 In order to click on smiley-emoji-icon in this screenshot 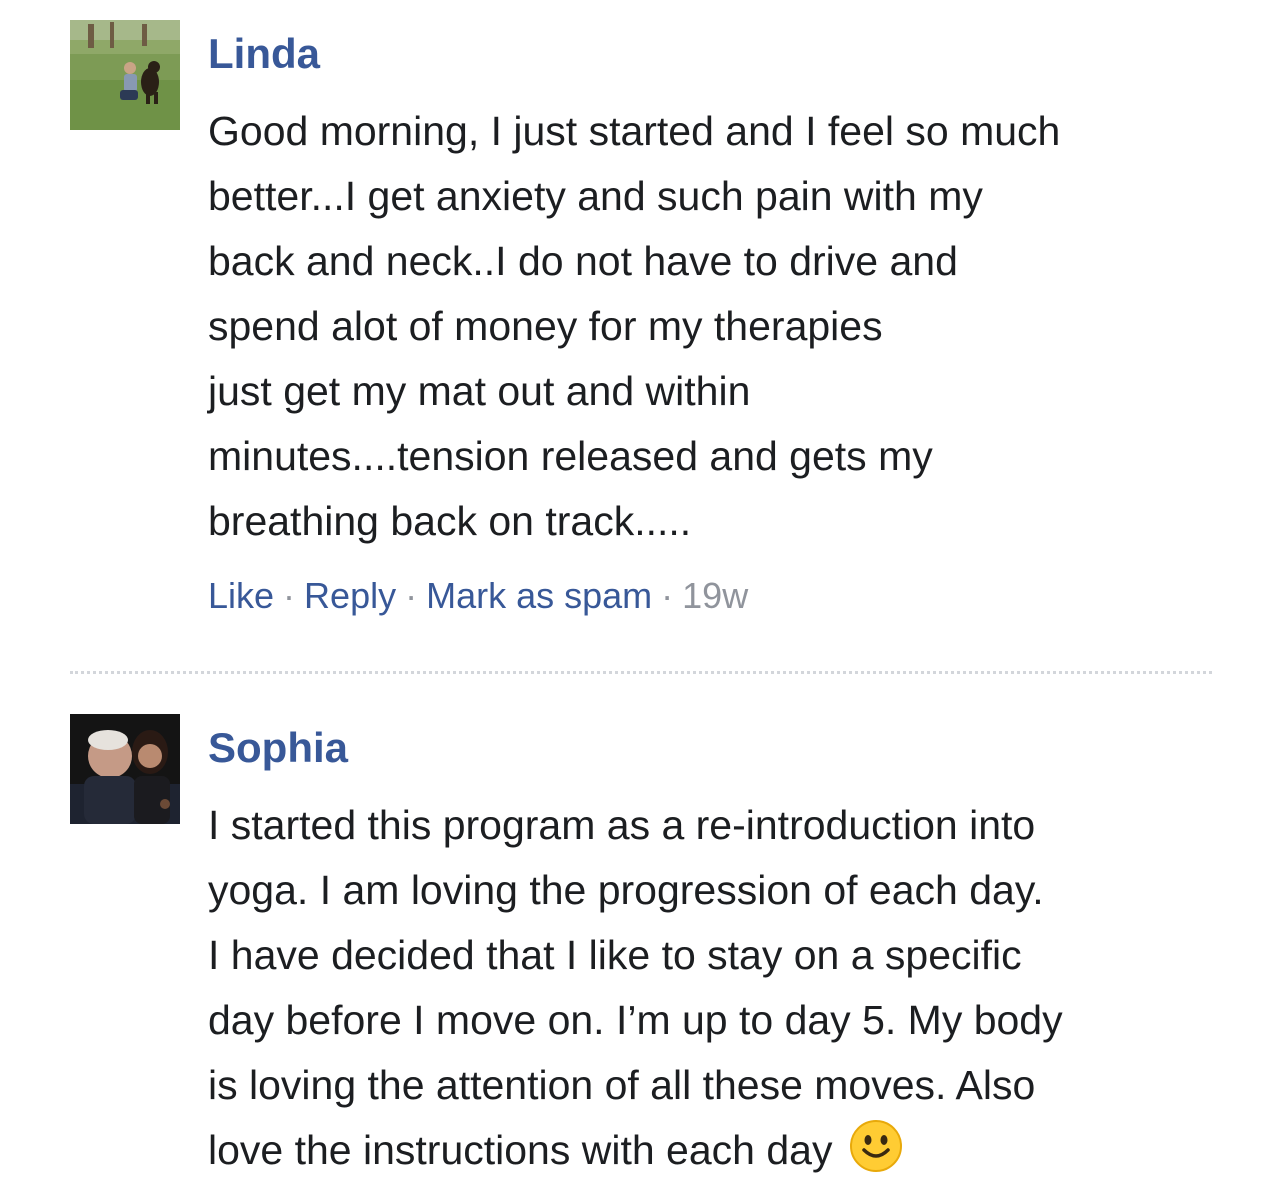, I will do `click(876, 1155)`.